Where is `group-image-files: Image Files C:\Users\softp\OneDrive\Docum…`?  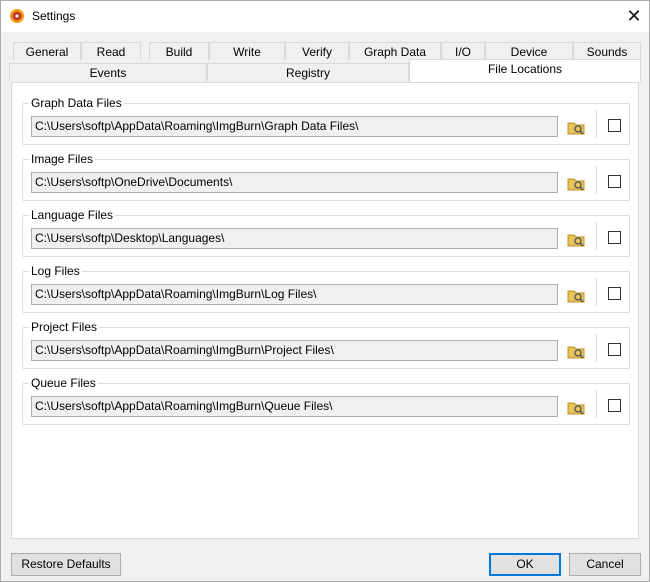
group-image-files: Image Files C:\Users\softp\OneDrive\Docum… is located at coordinates (326, 176).